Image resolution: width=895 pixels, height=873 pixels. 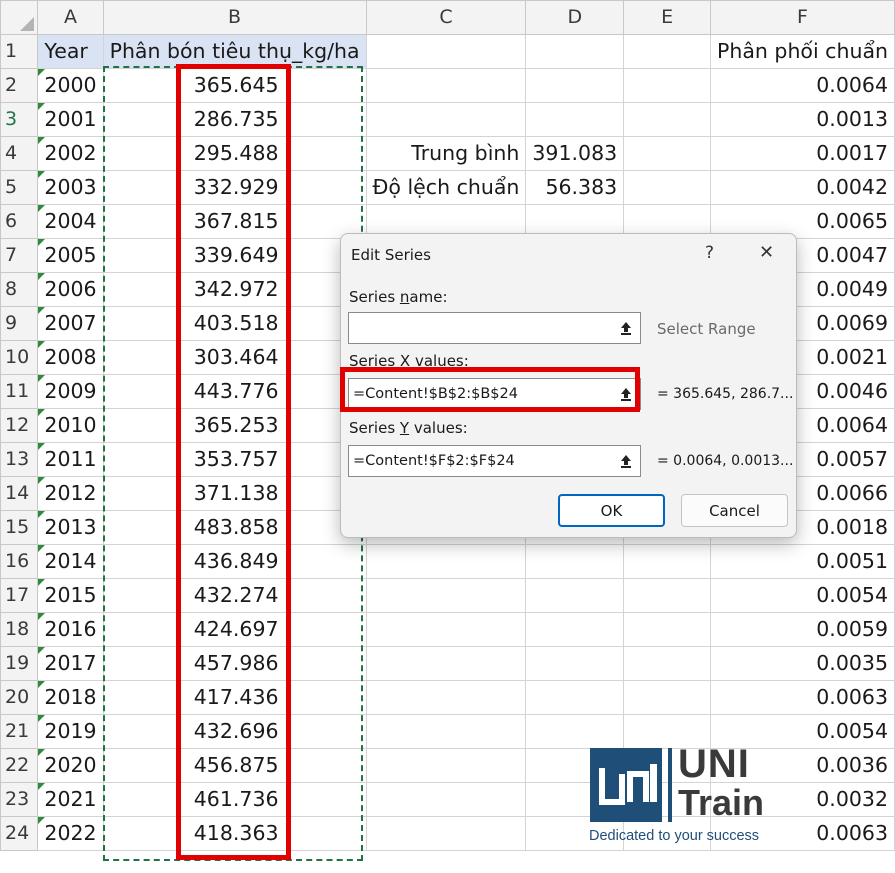 What do you see at coordinates (575, 17) in the screenshot?
I see `column-header-d: D` at bounding box center [575, 17].